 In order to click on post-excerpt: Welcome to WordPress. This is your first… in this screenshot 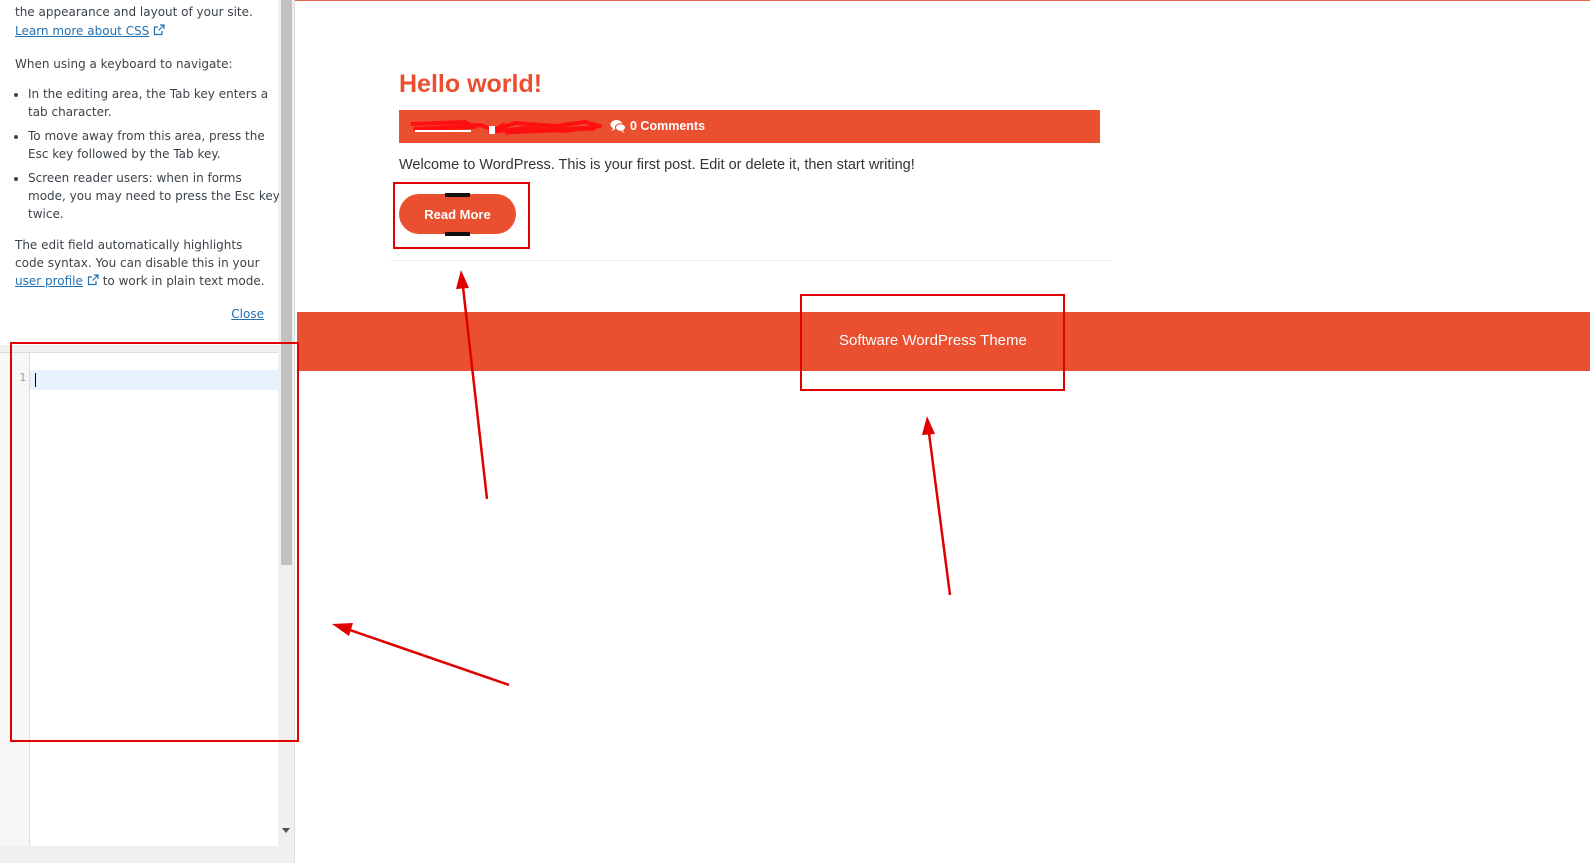, I will do `click(657, 165)`.